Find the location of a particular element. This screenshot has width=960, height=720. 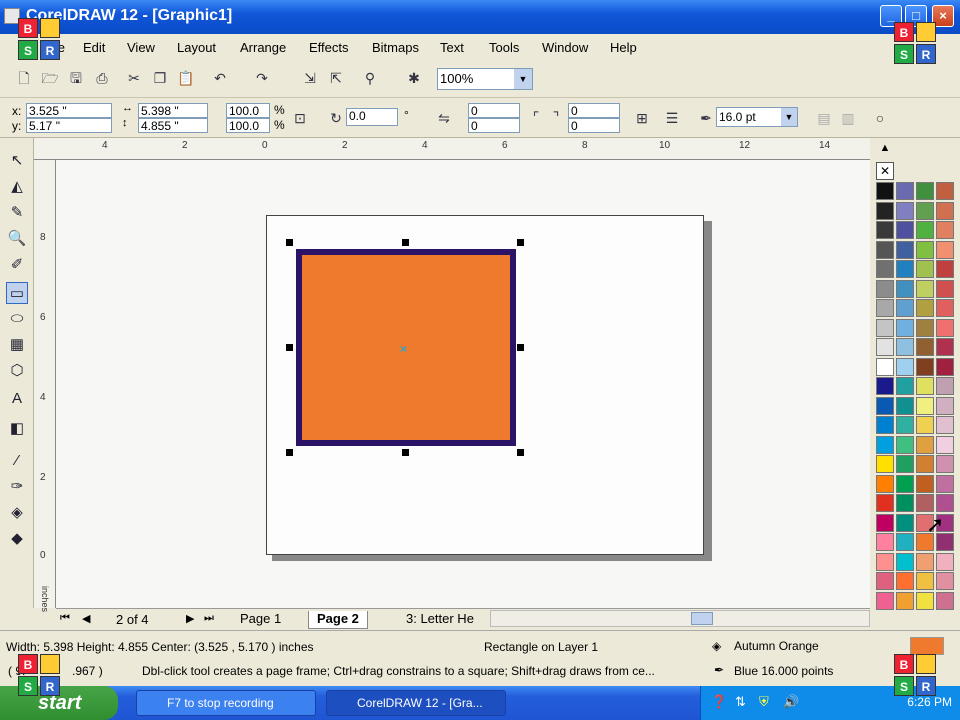

interactive-blend-tool-icon: ◧ is located at coordinates (17, 429).